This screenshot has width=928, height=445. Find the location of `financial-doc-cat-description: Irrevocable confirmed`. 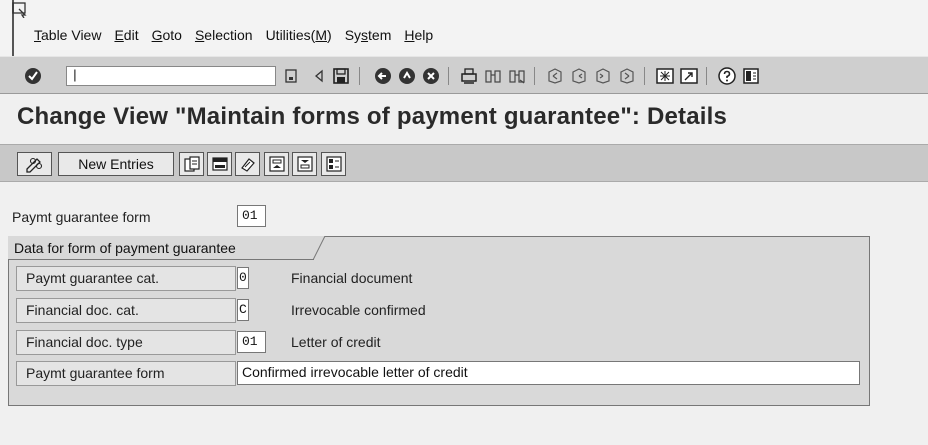

financial-doc-cat-description: Irrevocable confirmed is located at coordinates (358, 310).